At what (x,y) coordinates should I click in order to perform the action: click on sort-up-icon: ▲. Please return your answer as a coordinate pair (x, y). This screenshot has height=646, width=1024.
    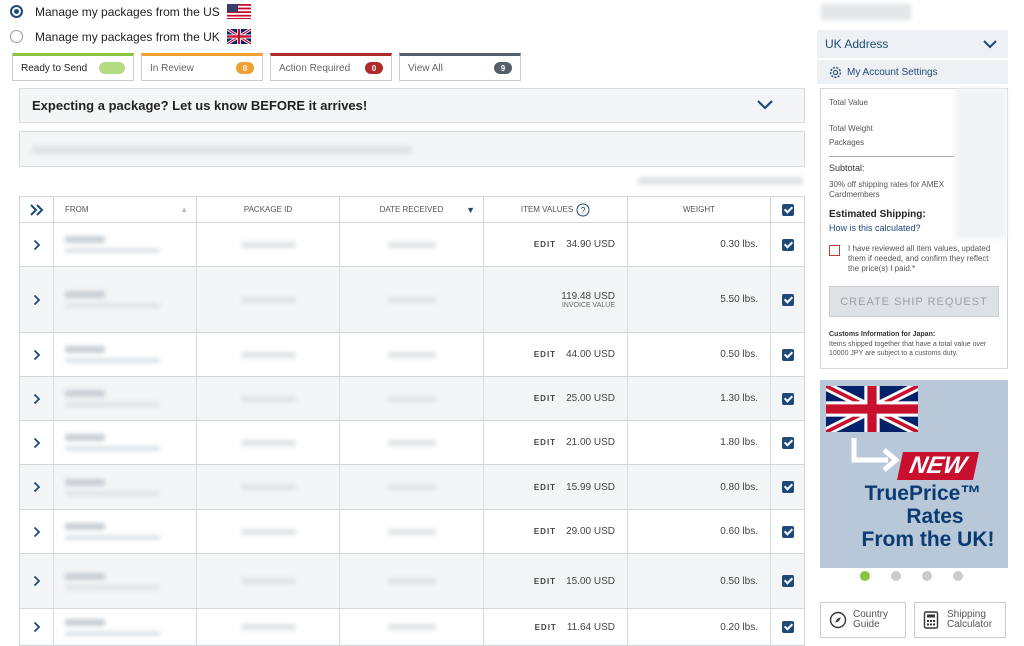
    Looking at the image, I should click on (184, 209).